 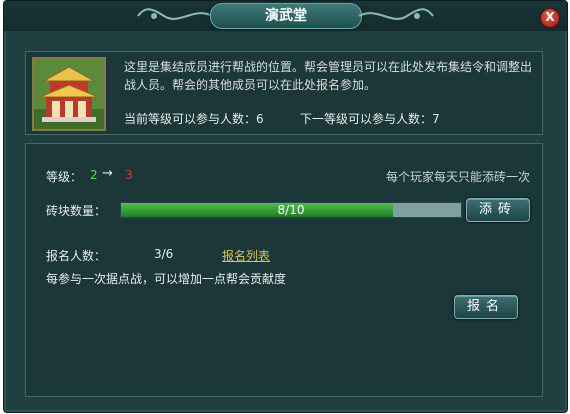 I want to click on signup-list-link: 报名列表, so click(x=246, y=255).